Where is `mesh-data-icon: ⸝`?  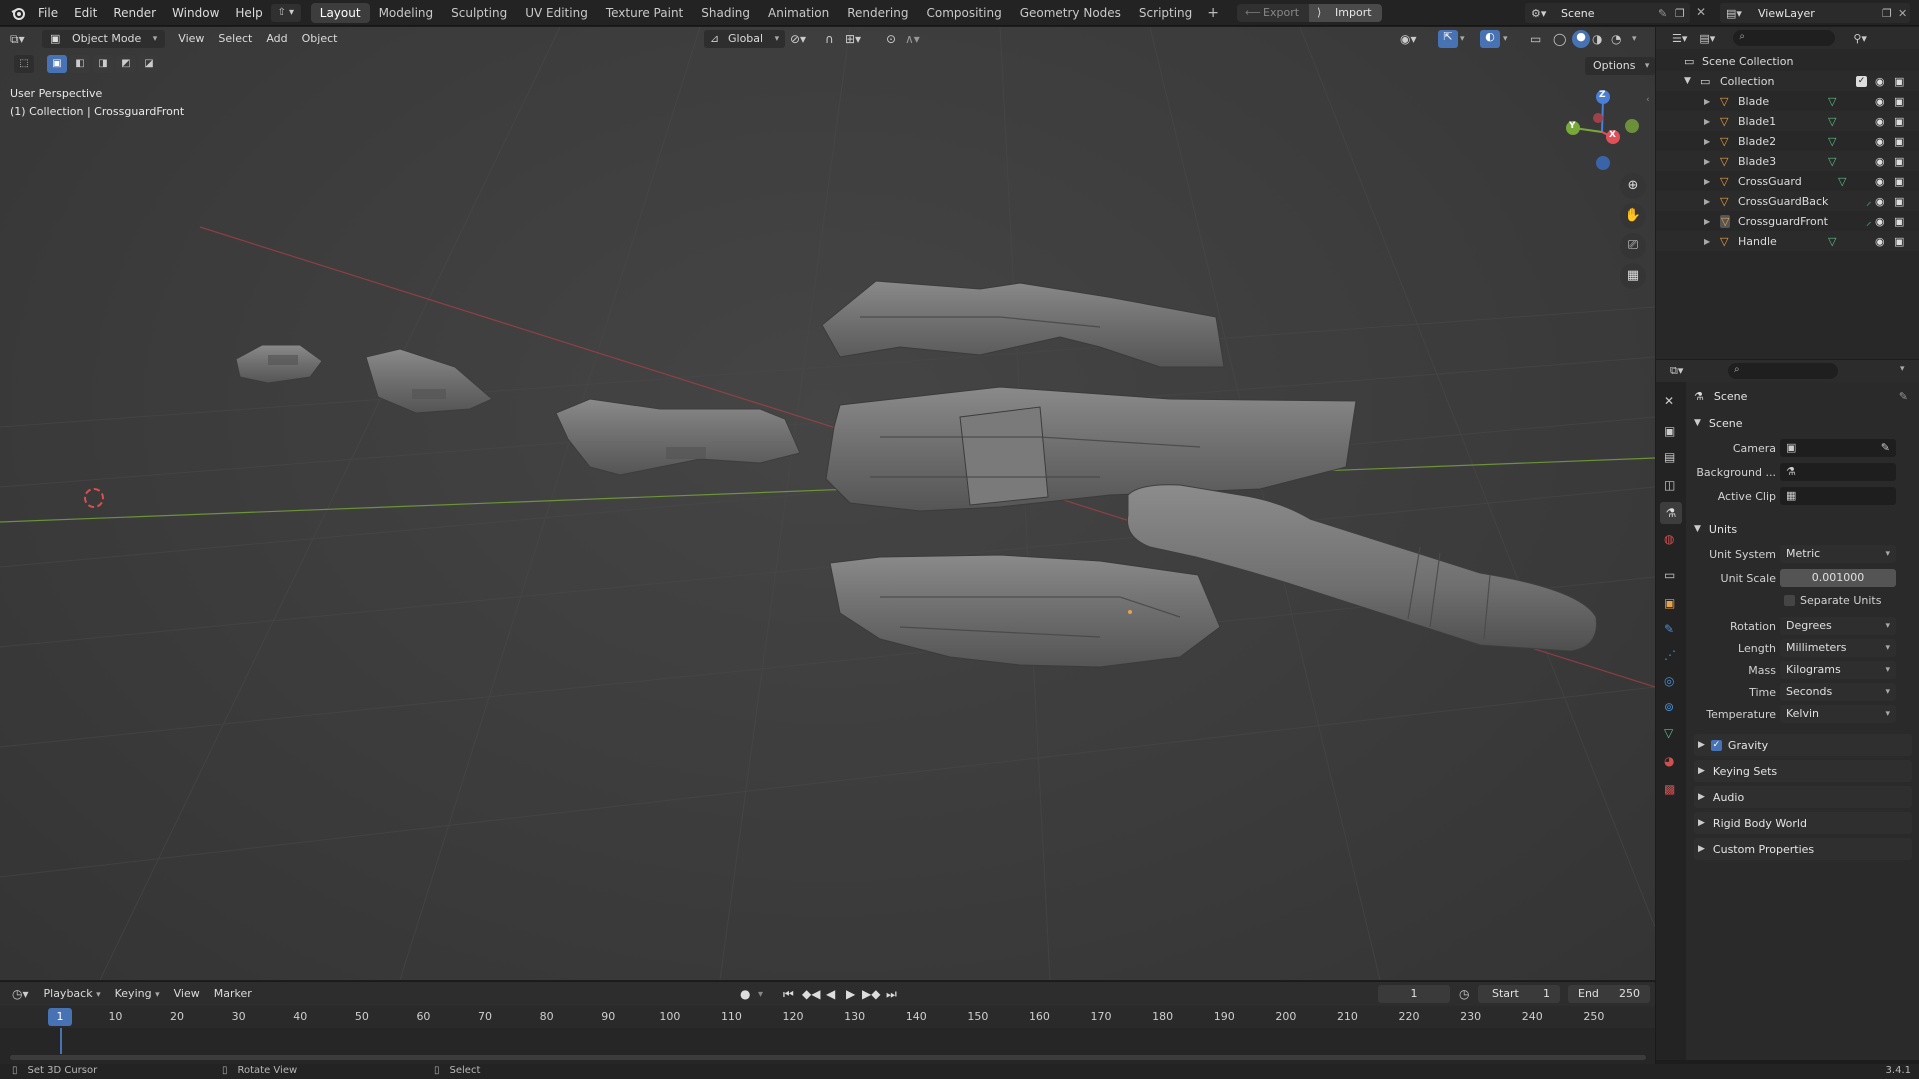 mesh-data-icon: ⸝ is located at coordinates (1869, 221).